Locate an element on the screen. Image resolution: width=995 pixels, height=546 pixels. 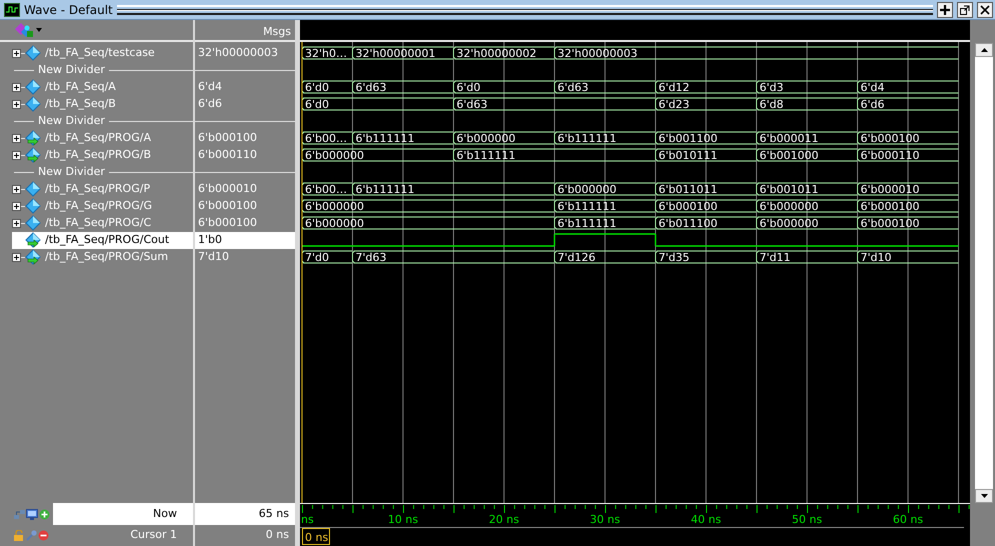
signal-name: /tb_FA_Seq/PROG/Cout is located at coordinates (107, 240).